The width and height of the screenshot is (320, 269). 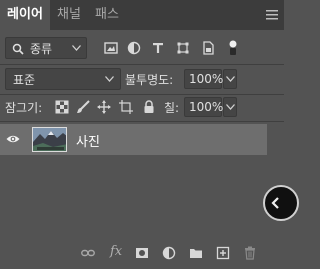 What do you see at coordinates (149, 80) in the screenshot?
I see `opacity-label: 불투명도:` at bounding box center [149, 80].